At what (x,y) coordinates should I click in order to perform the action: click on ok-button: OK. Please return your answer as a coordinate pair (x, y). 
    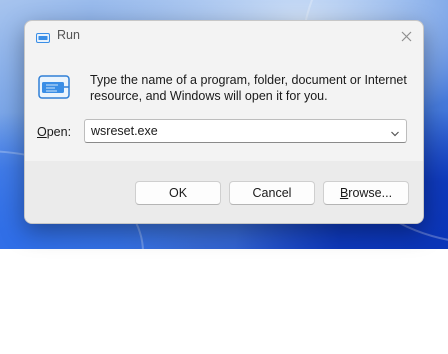
    Looking at the image, I should click on (178, 193).